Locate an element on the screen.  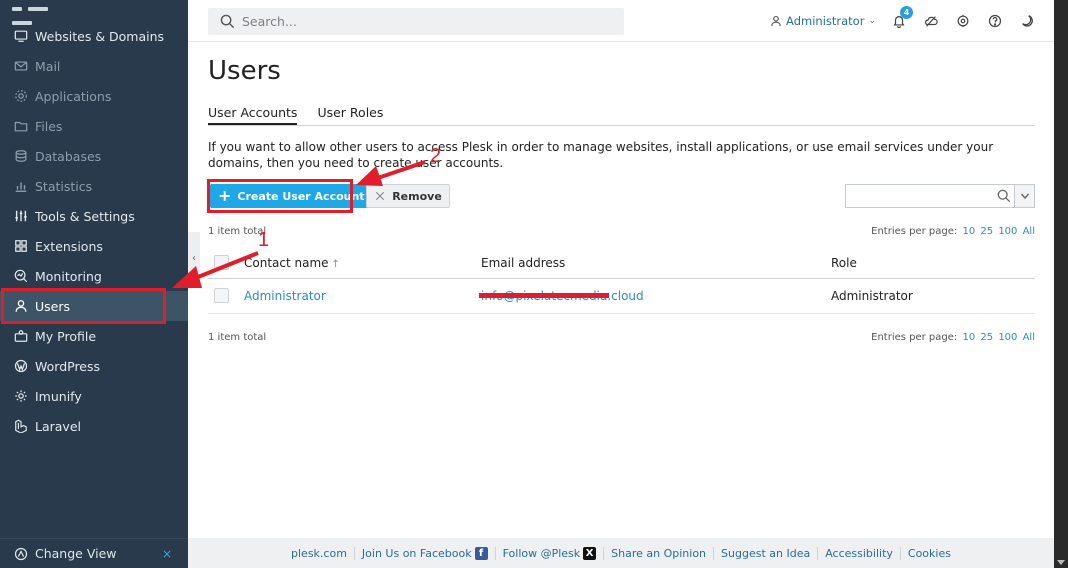
row-checkbox is located at coordinates (221, 295).